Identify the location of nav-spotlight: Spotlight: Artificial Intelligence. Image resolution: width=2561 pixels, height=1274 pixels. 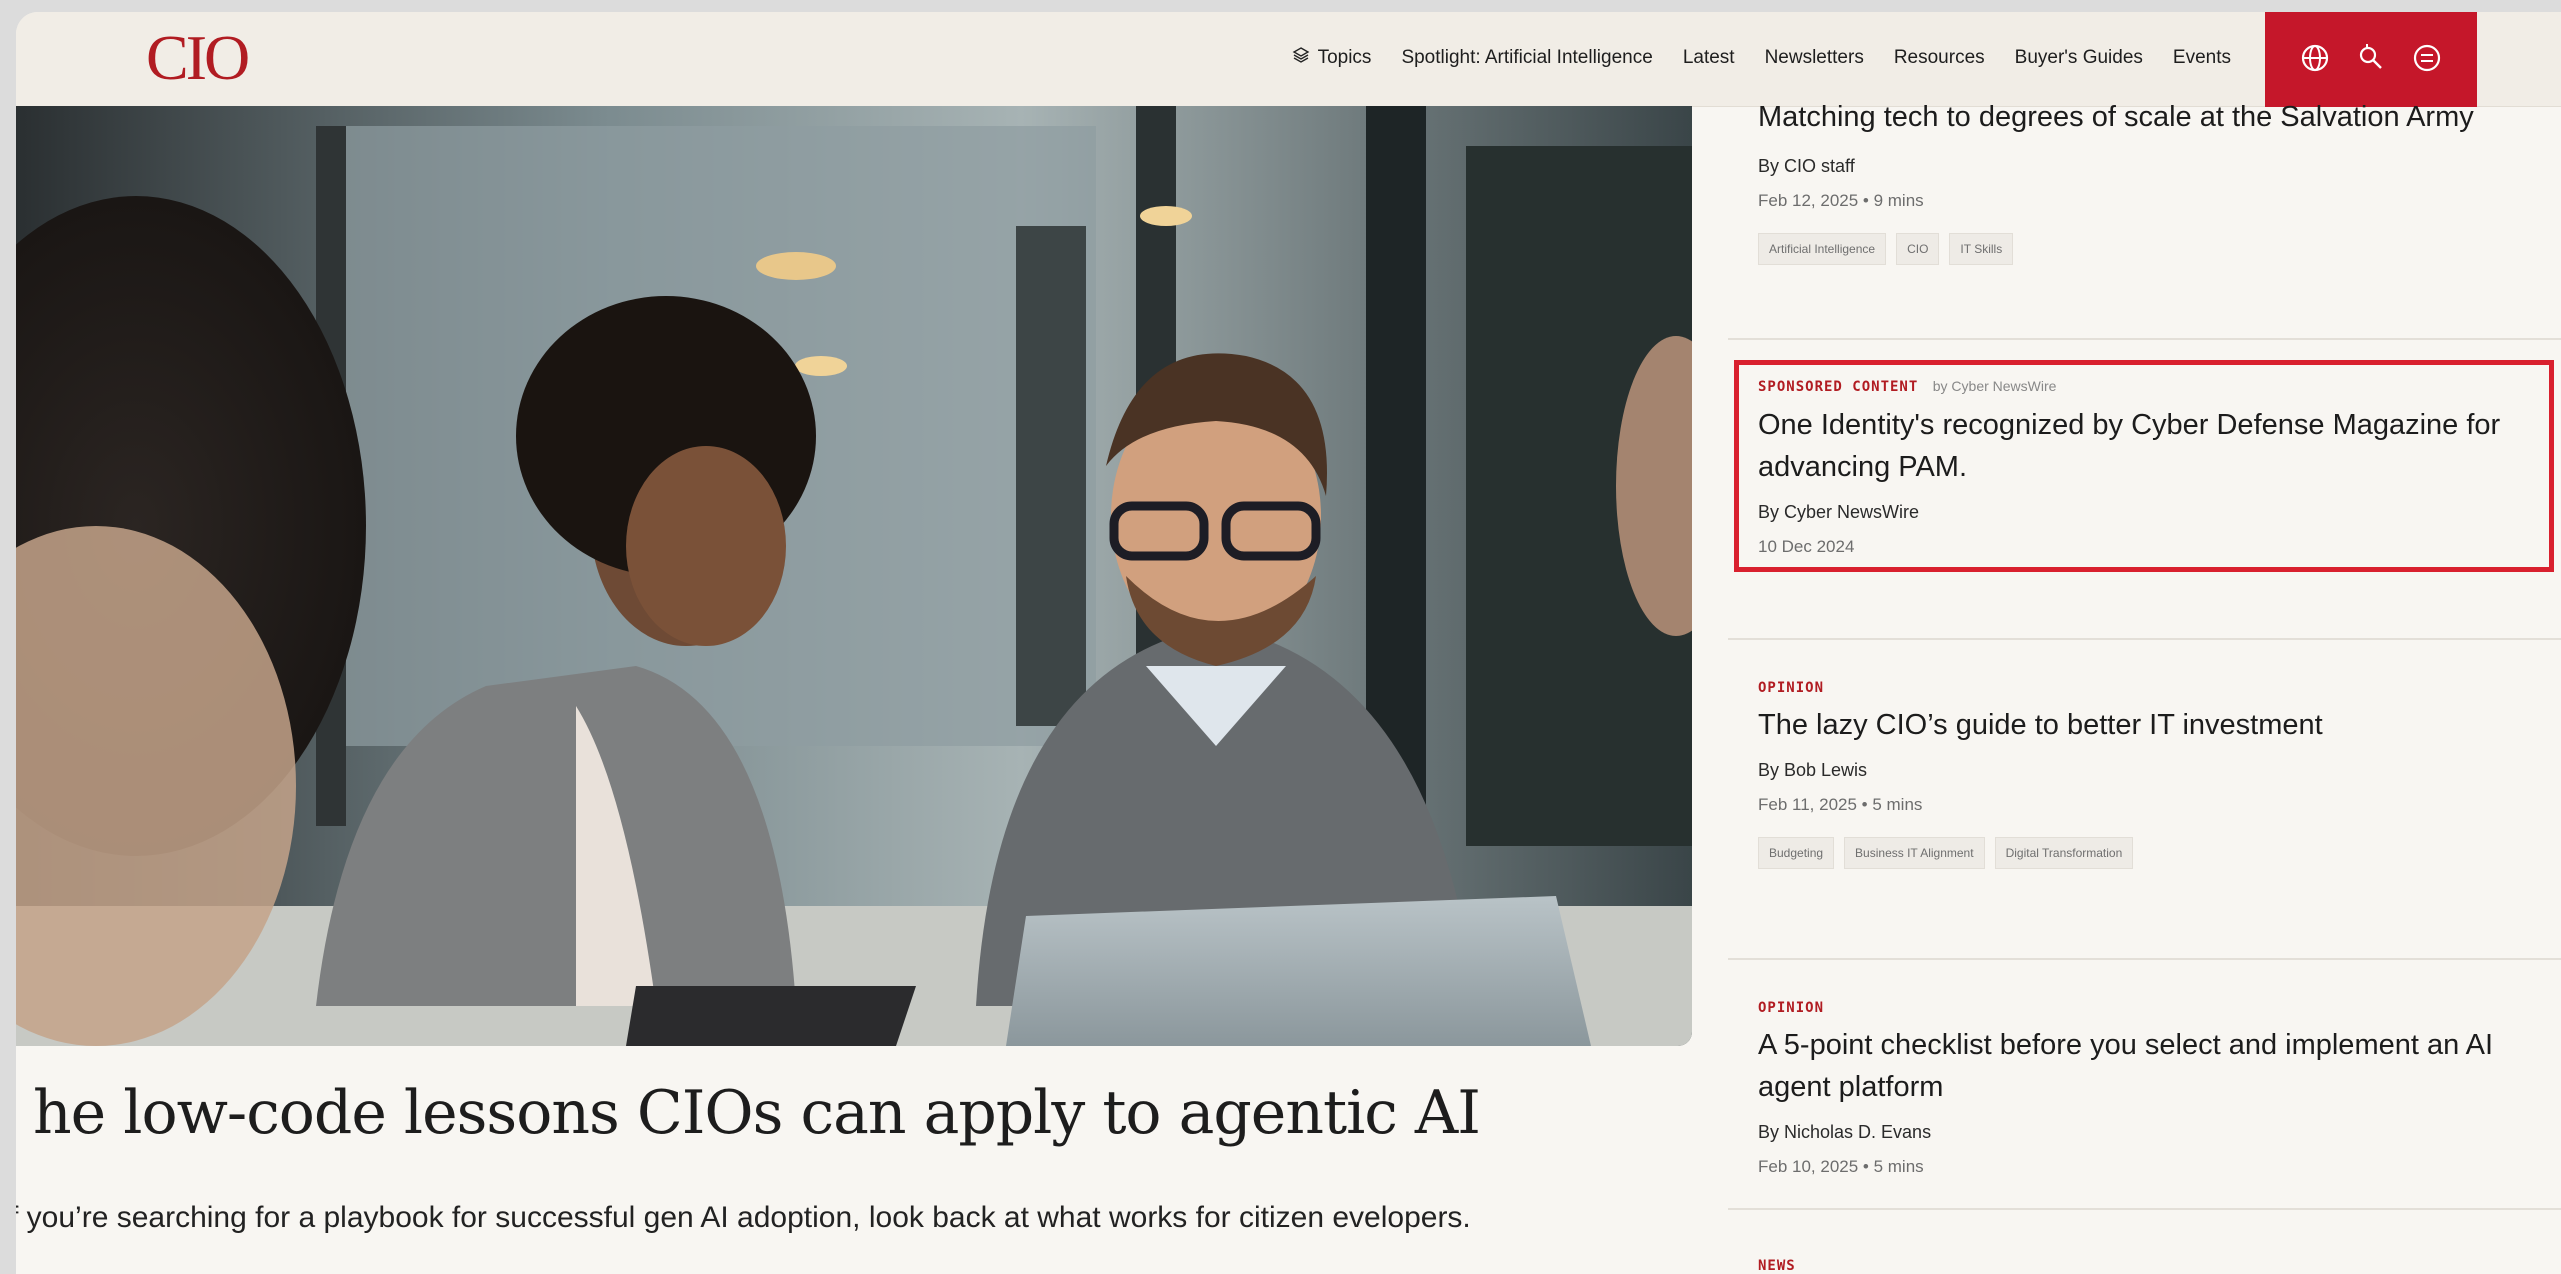
(1526, 58).